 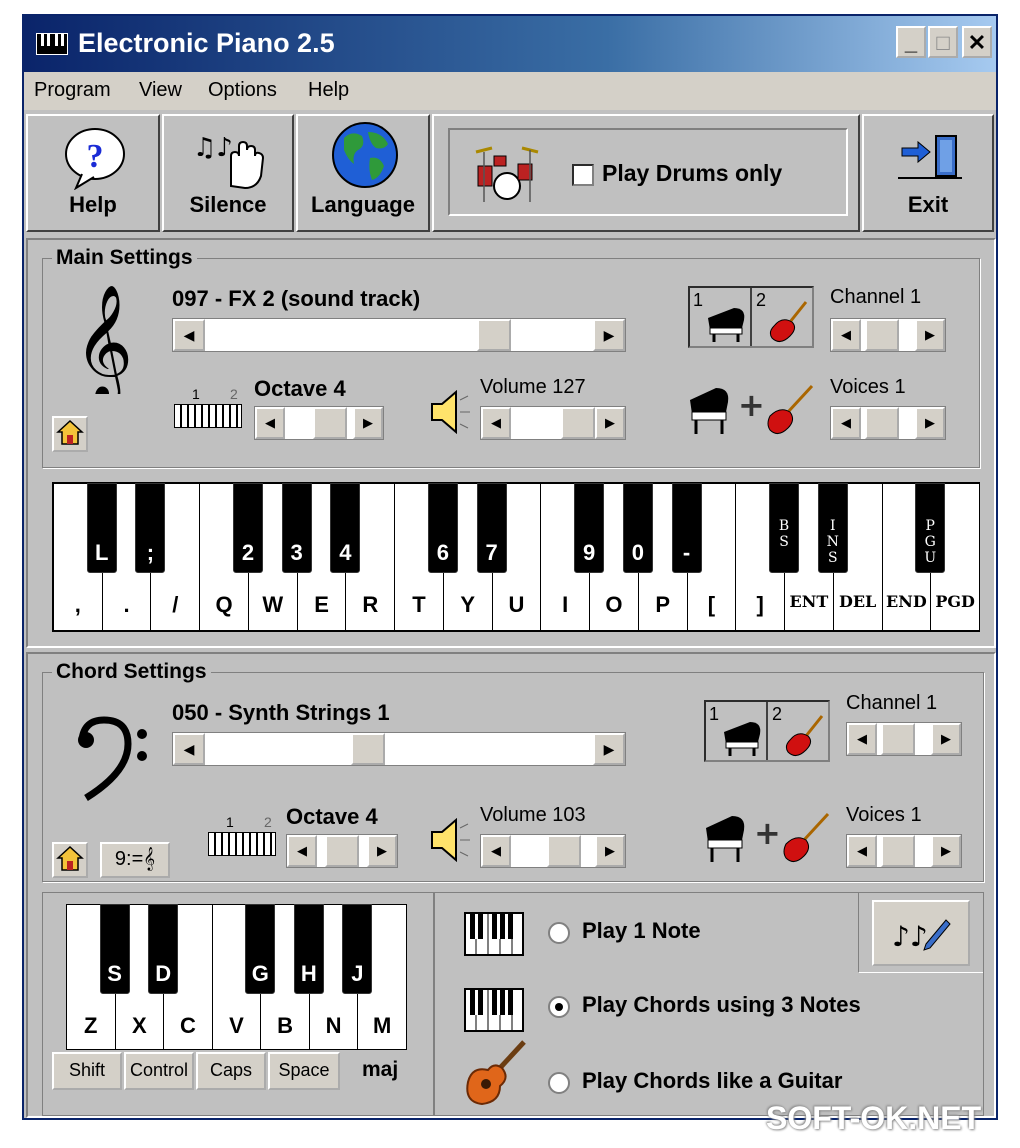 I want to click on black-key: ;, so click(x=150, y=528).